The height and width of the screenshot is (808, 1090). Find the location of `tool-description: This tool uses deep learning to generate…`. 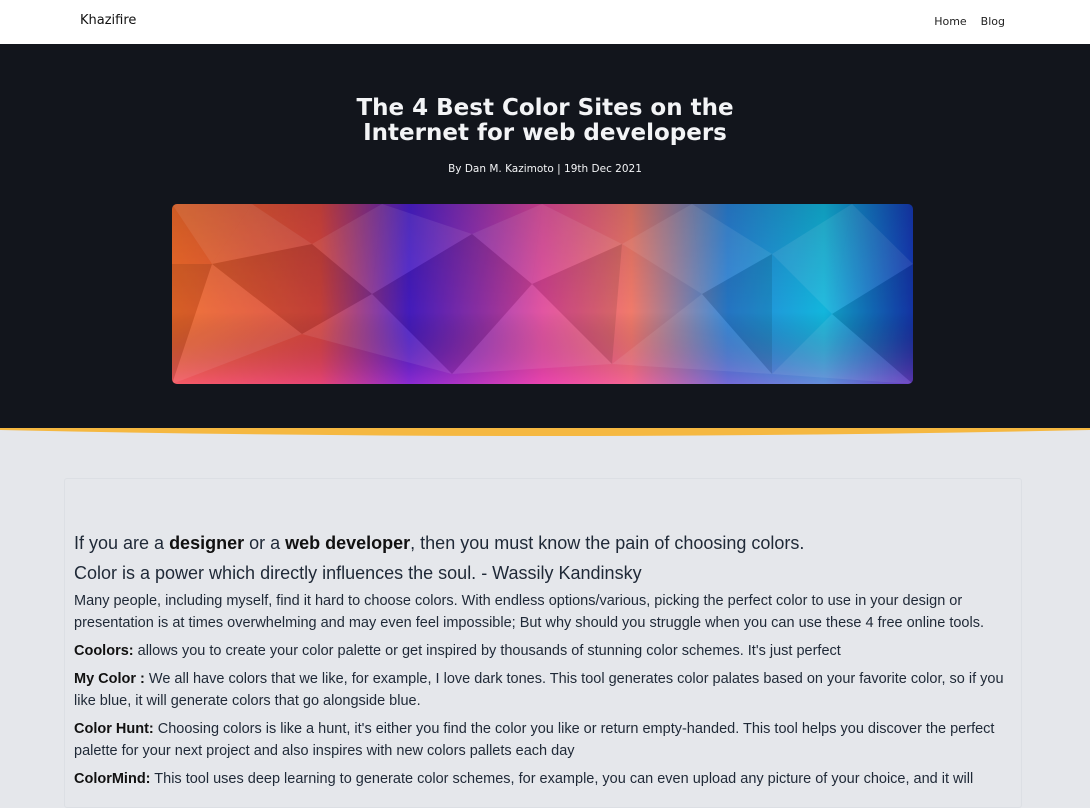

tool-description: This tool uses deep learning to generate… is located at coordinates (562, 779).